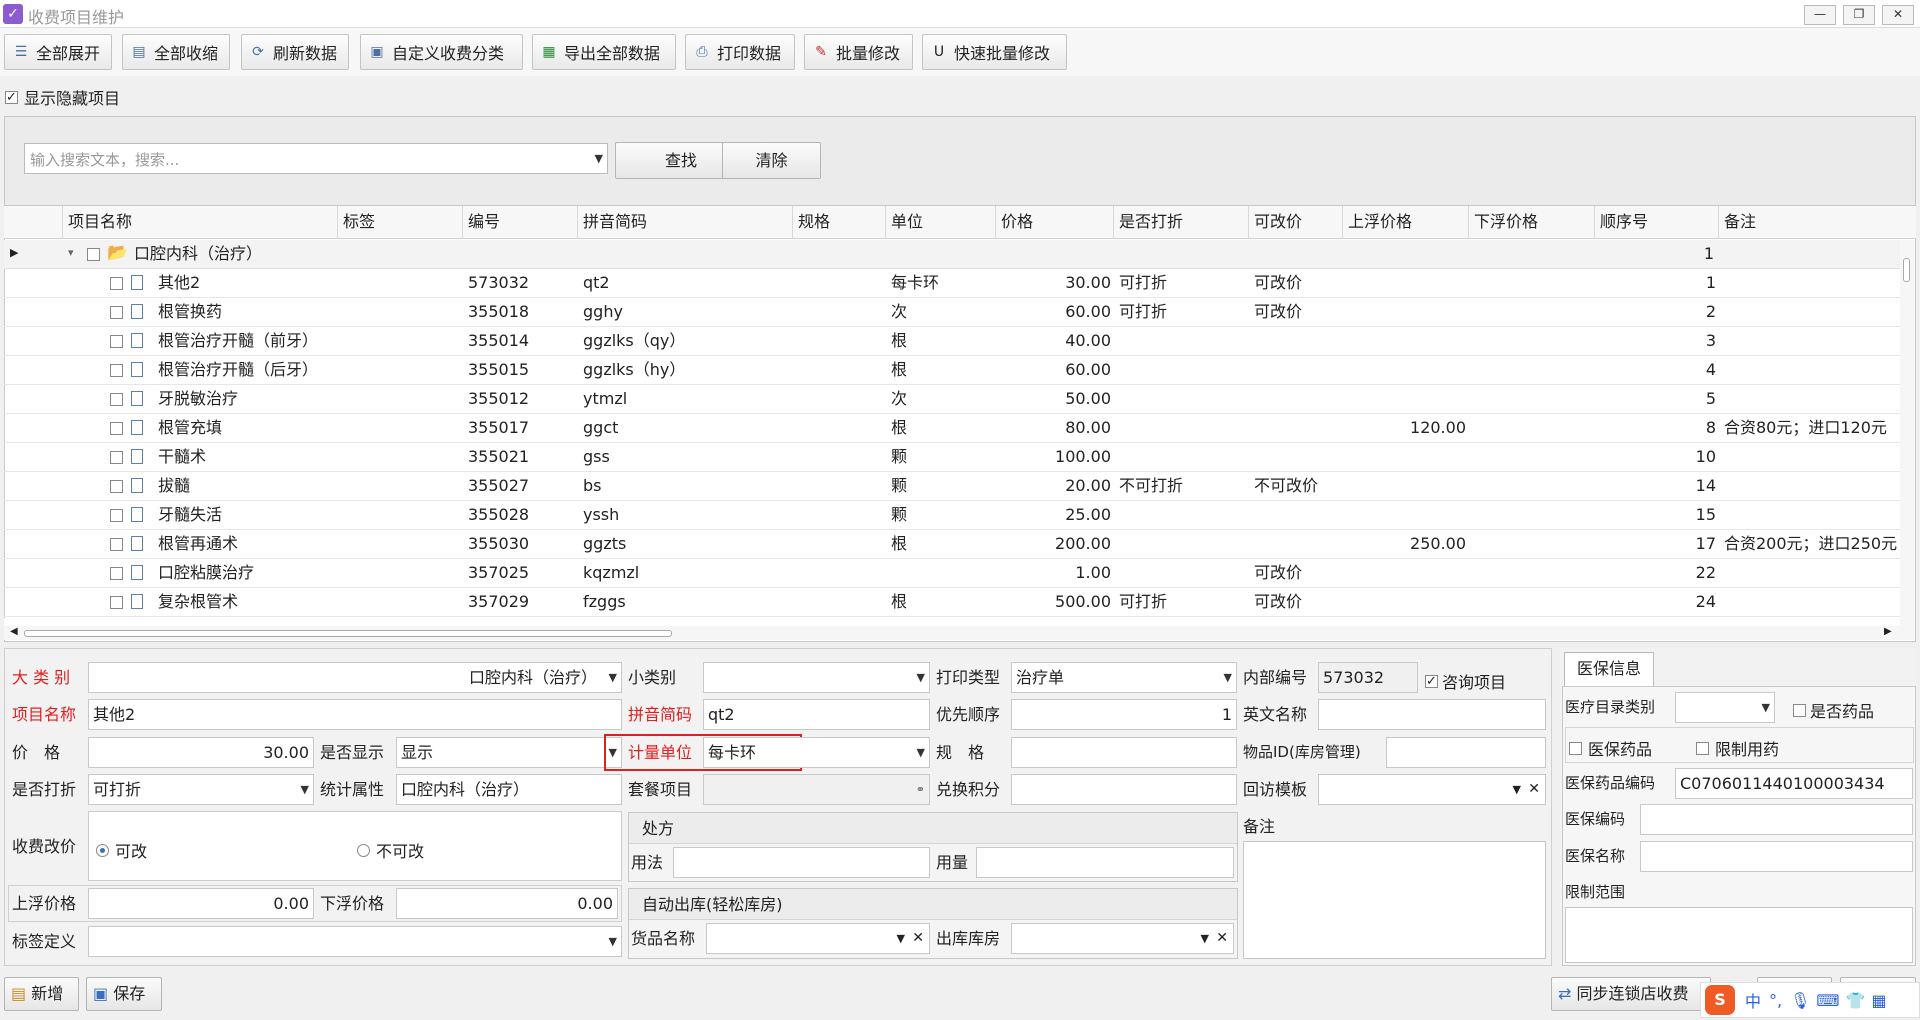 The height and width of the screenshot is (1020, 1920). What do you see at coordinates (1737, 748) in the screenshot?
I see `restricted-checkbox: 限制用药` at bounding box center [1737, 748].